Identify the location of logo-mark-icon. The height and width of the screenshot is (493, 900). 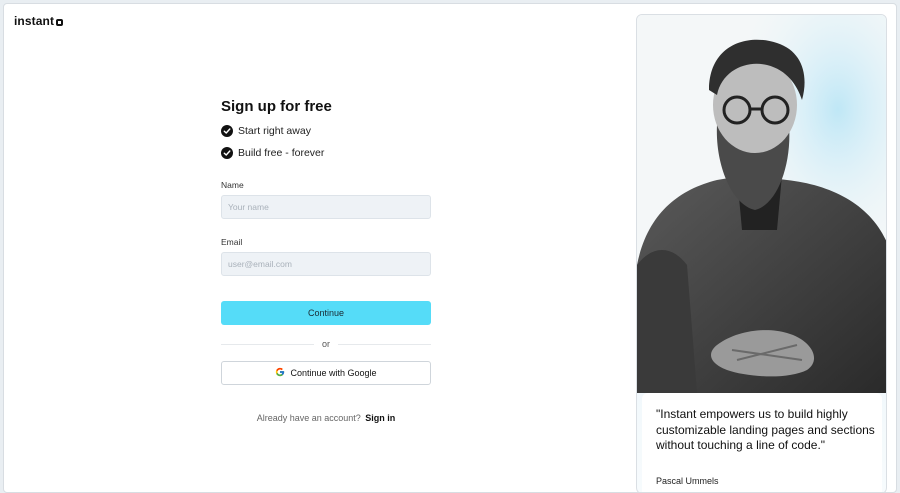
(60, 22).